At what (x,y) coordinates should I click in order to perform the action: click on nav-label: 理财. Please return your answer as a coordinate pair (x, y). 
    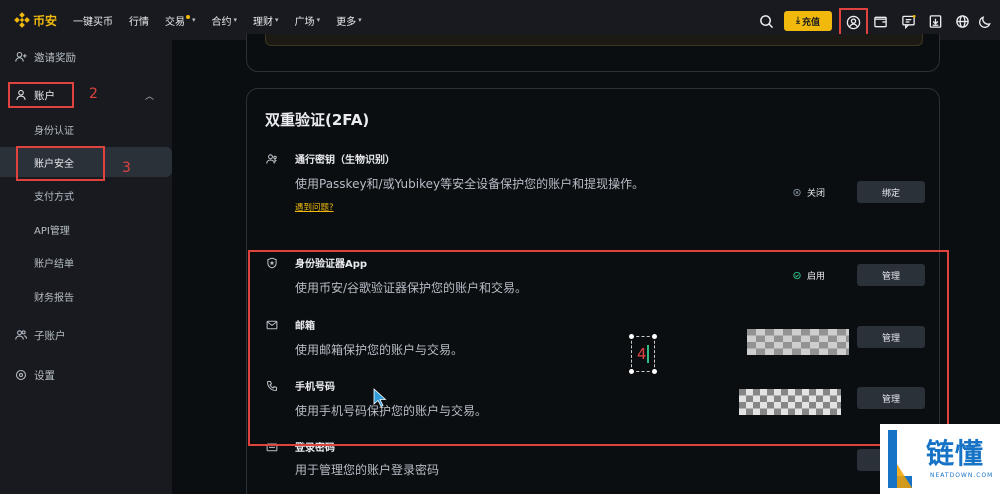
    Looking at the image, I should click on (263, 22).